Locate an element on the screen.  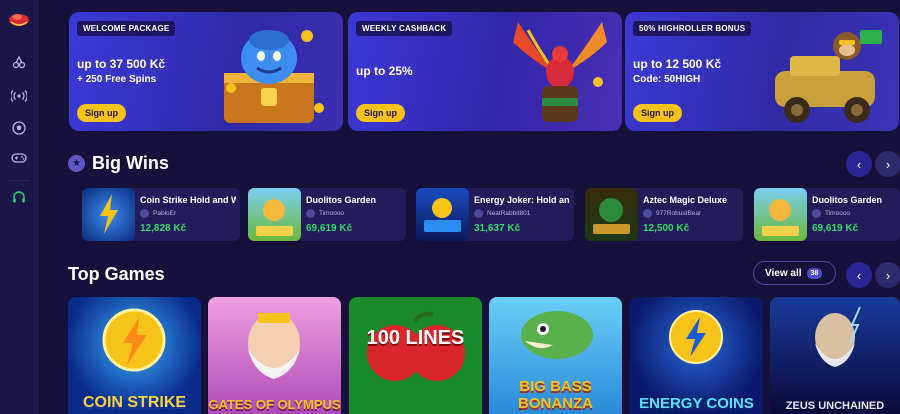
view-all-count-badge: 38 is located at coordinates (814, 273).